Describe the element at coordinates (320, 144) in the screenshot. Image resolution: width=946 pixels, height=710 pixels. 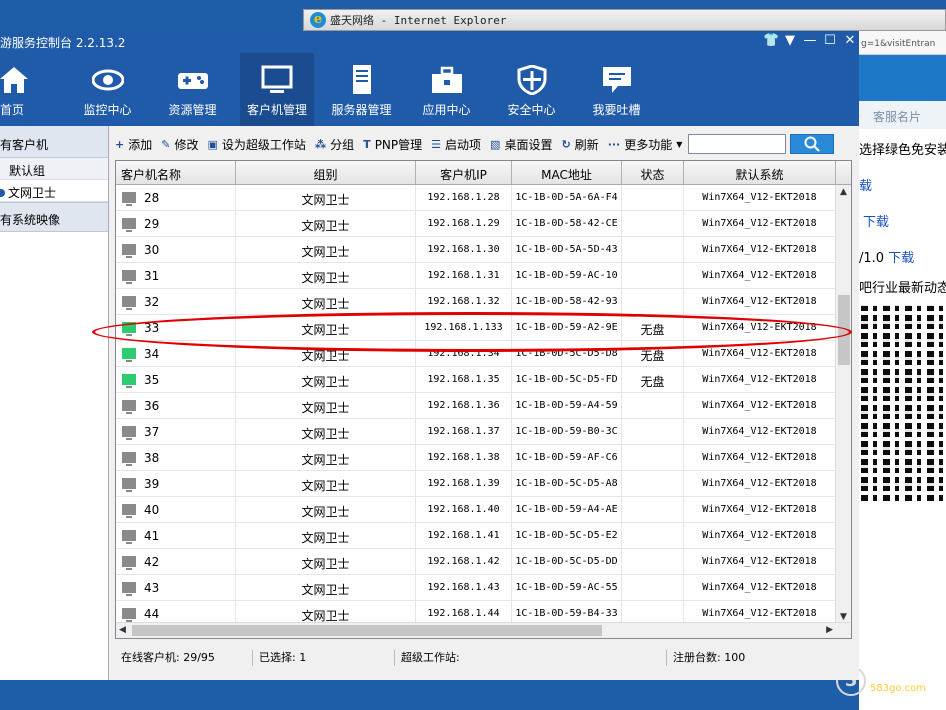
I see `group-icon: ⁂` at that location.